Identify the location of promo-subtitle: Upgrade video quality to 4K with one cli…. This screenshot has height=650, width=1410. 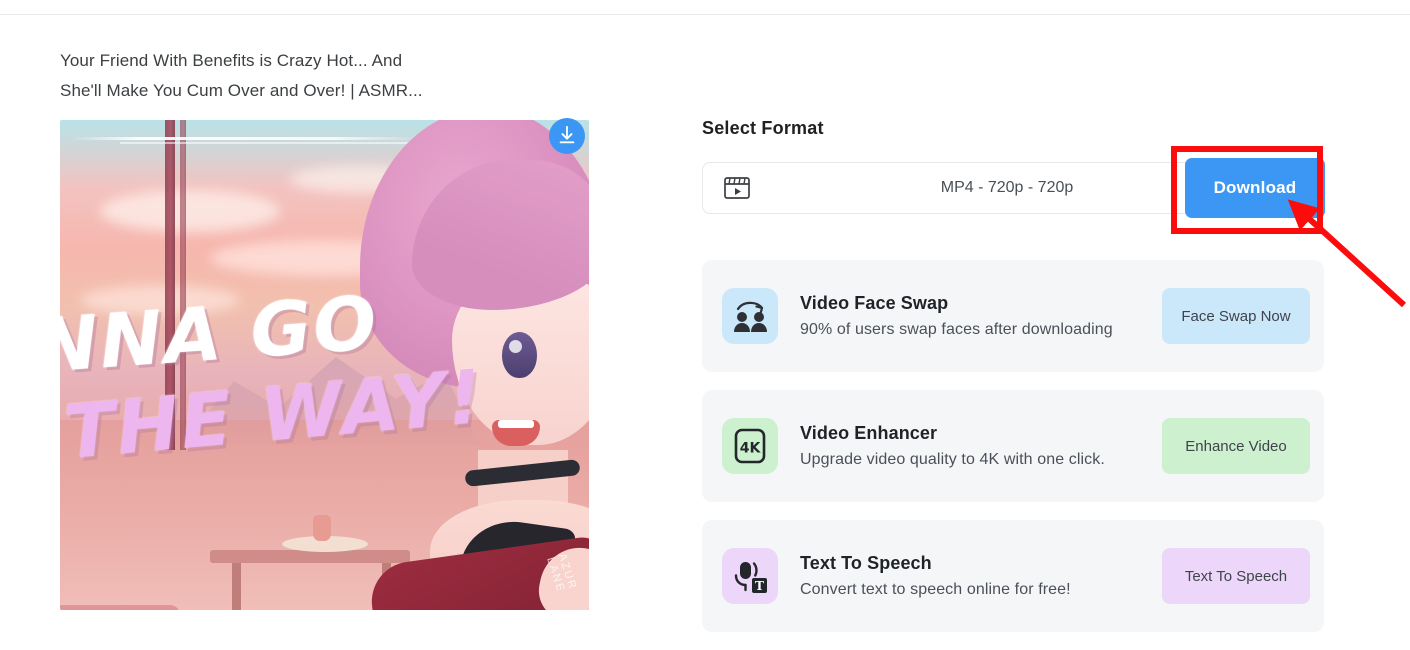
(952, 459).